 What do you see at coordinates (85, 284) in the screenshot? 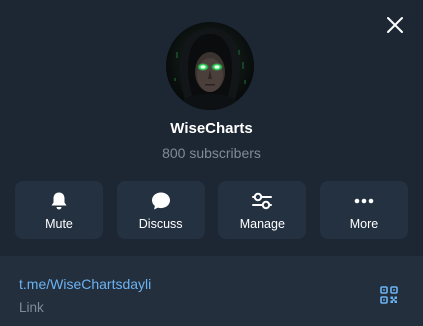
I see `channel-link: t.me/WiseChartsdayli` at bounding box center [85, 284].